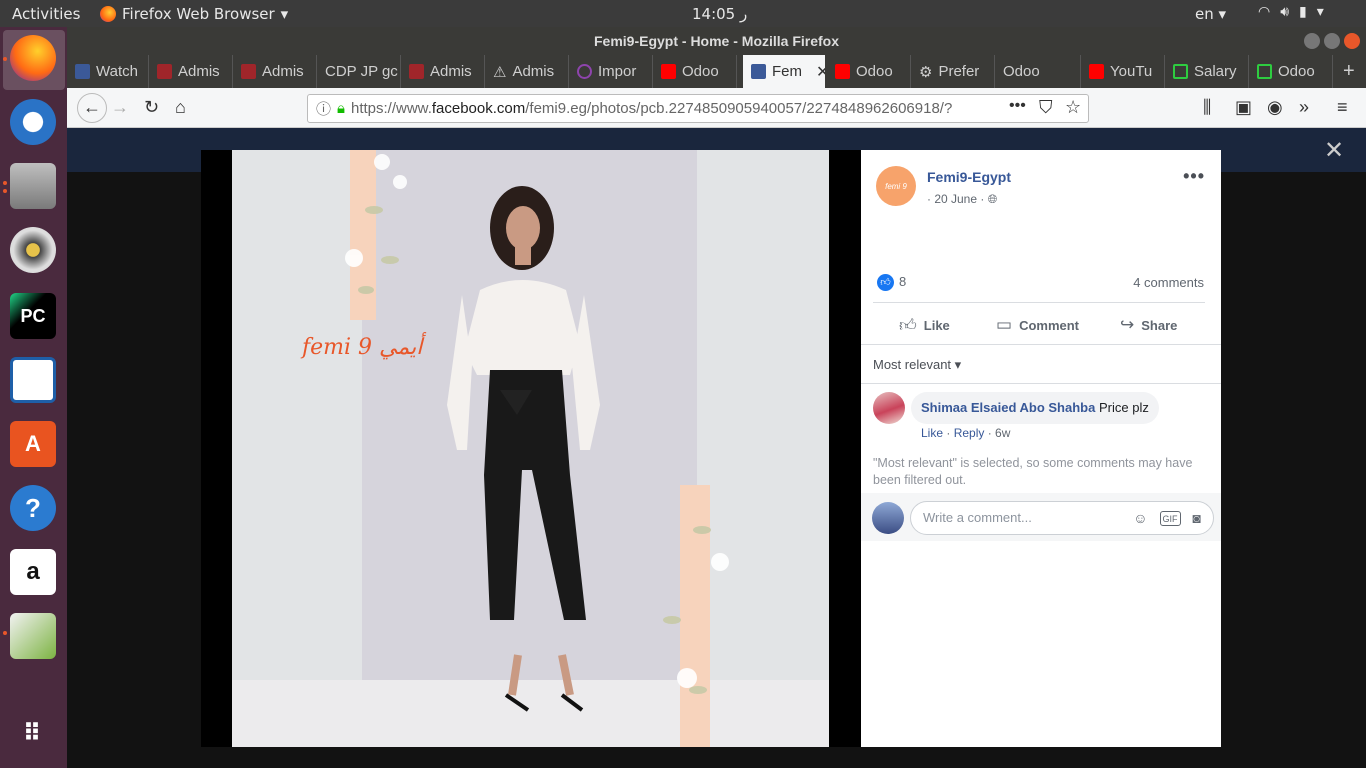  What do you see at coordinates (284, 14) in the screenshot?
I see `chevron-down-icon: ▾` at bounding box center [284, 14].